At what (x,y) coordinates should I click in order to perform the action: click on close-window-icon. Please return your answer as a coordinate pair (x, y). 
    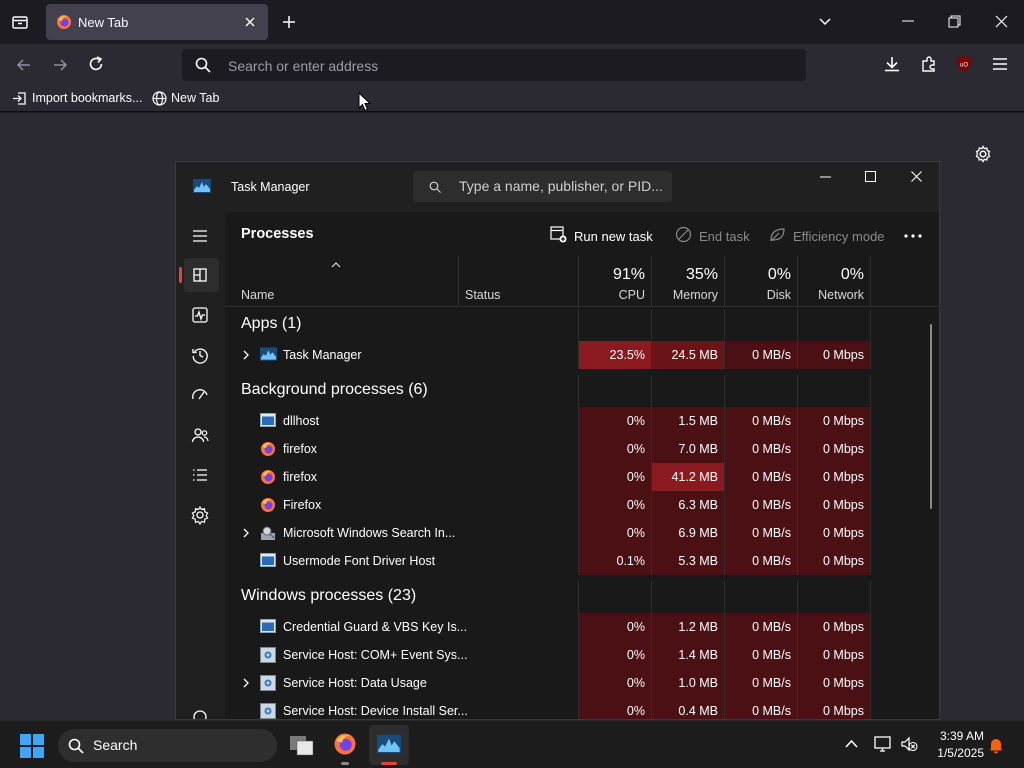
    Looking at the image, I should click on (1001, 21).